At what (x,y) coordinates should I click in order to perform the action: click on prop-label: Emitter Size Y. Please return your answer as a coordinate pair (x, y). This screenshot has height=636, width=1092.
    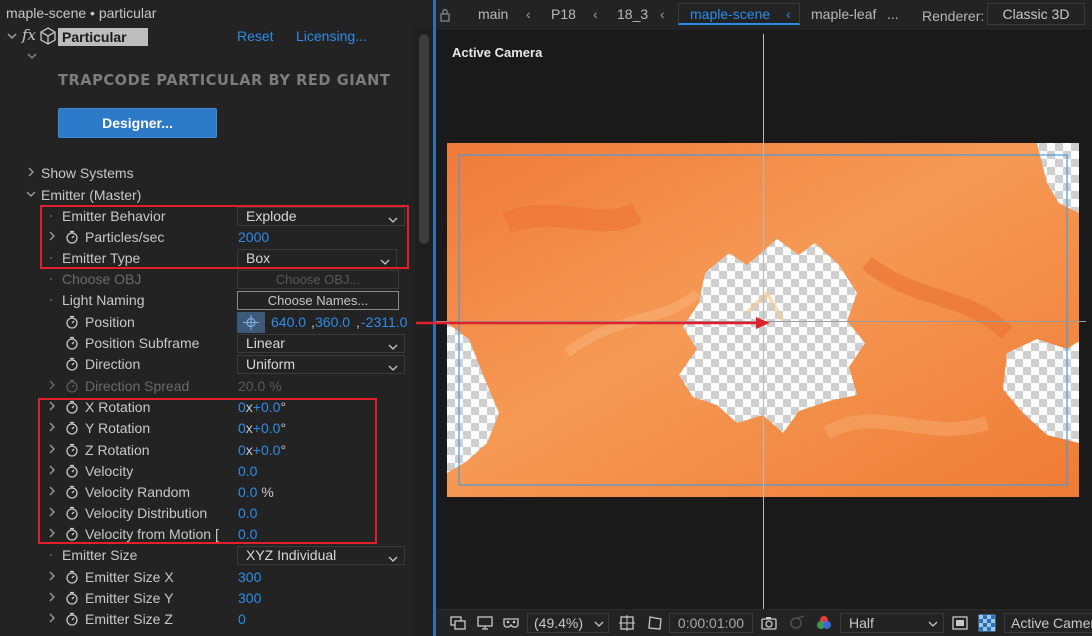
    Looking at the image, I should click on (129, 598).